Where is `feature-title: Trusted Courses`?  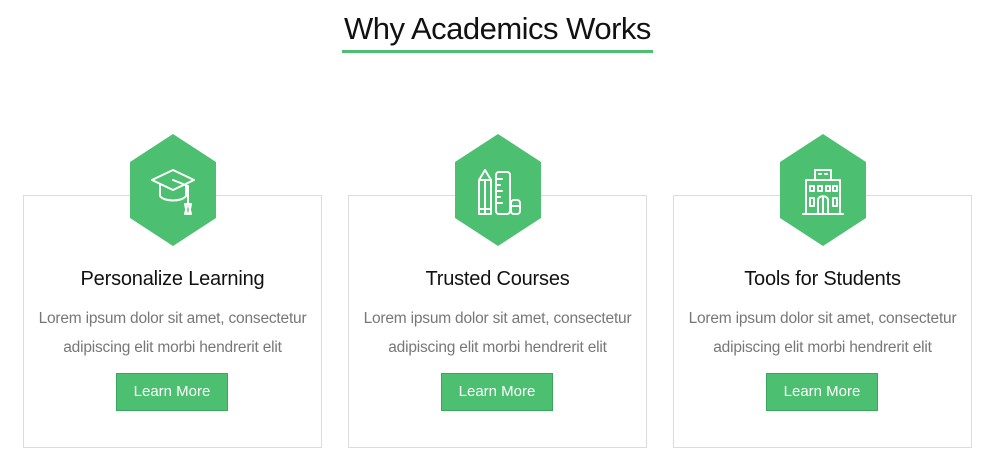 feature-title: Trusted Courses is located at coordinates (497, 279).